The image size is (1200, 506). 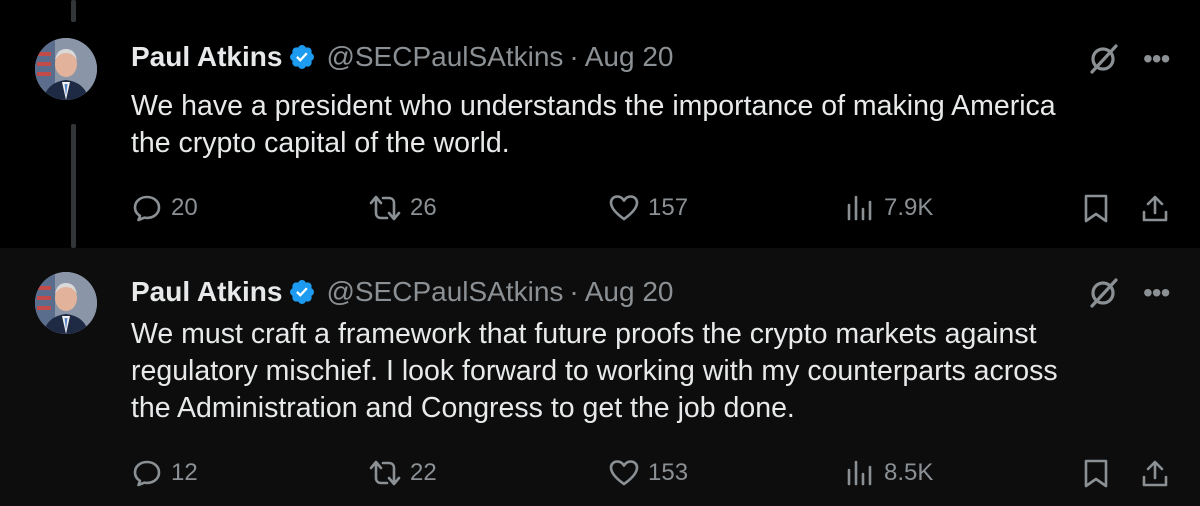 I want to click on views-button: 7.9K, so click(x=888, y=208).